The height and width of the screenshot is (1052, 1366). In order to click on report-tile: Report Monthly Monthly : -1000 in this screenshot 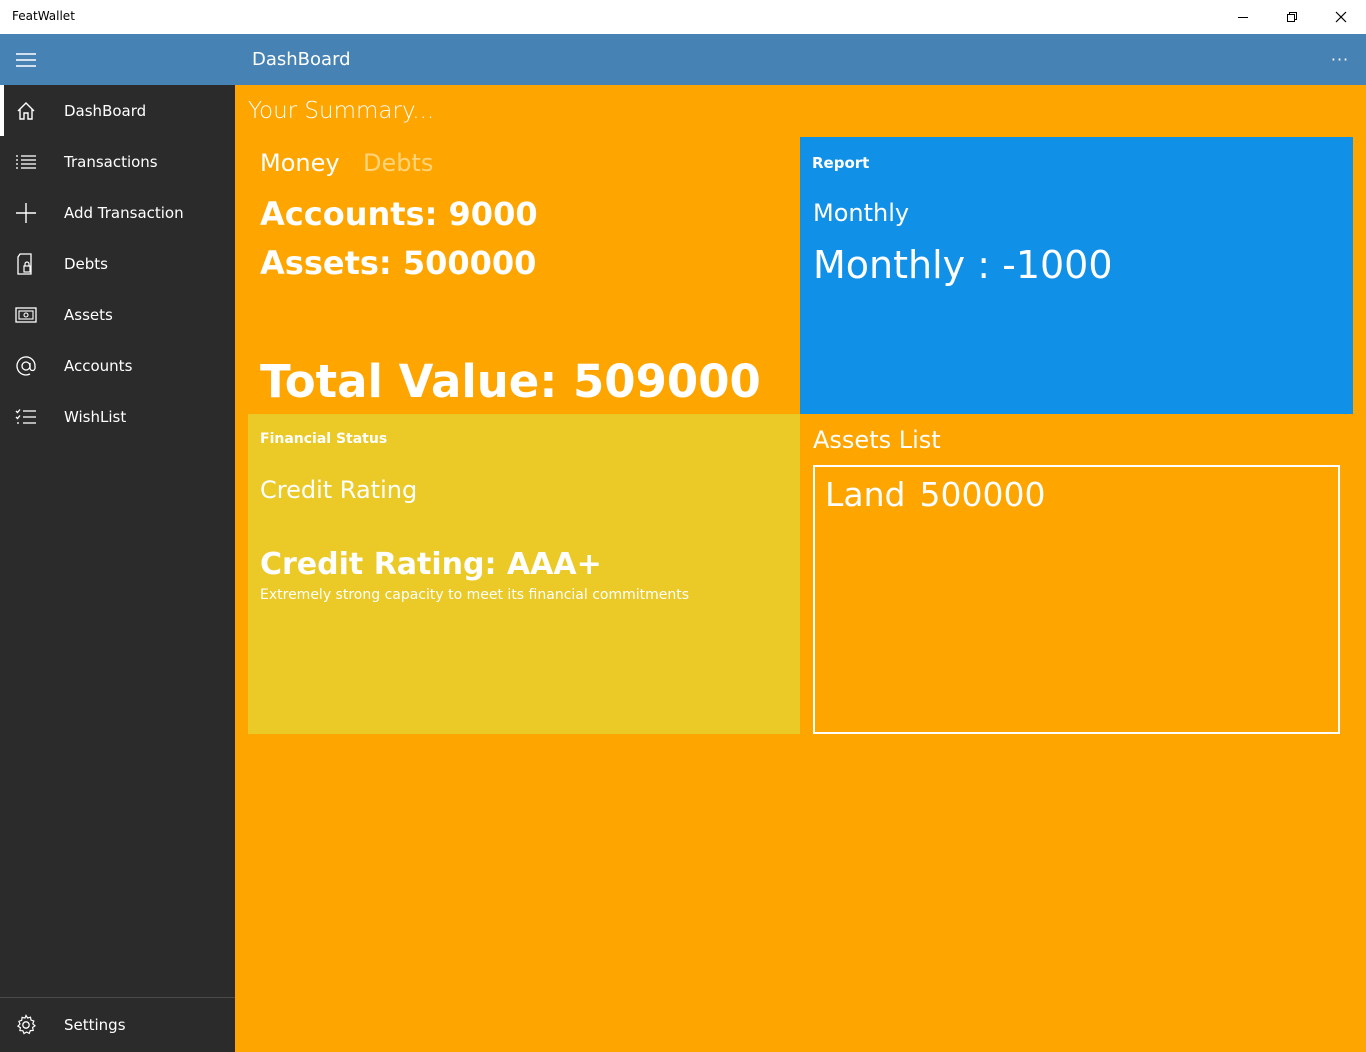, I will do `click(1076, 275)`.